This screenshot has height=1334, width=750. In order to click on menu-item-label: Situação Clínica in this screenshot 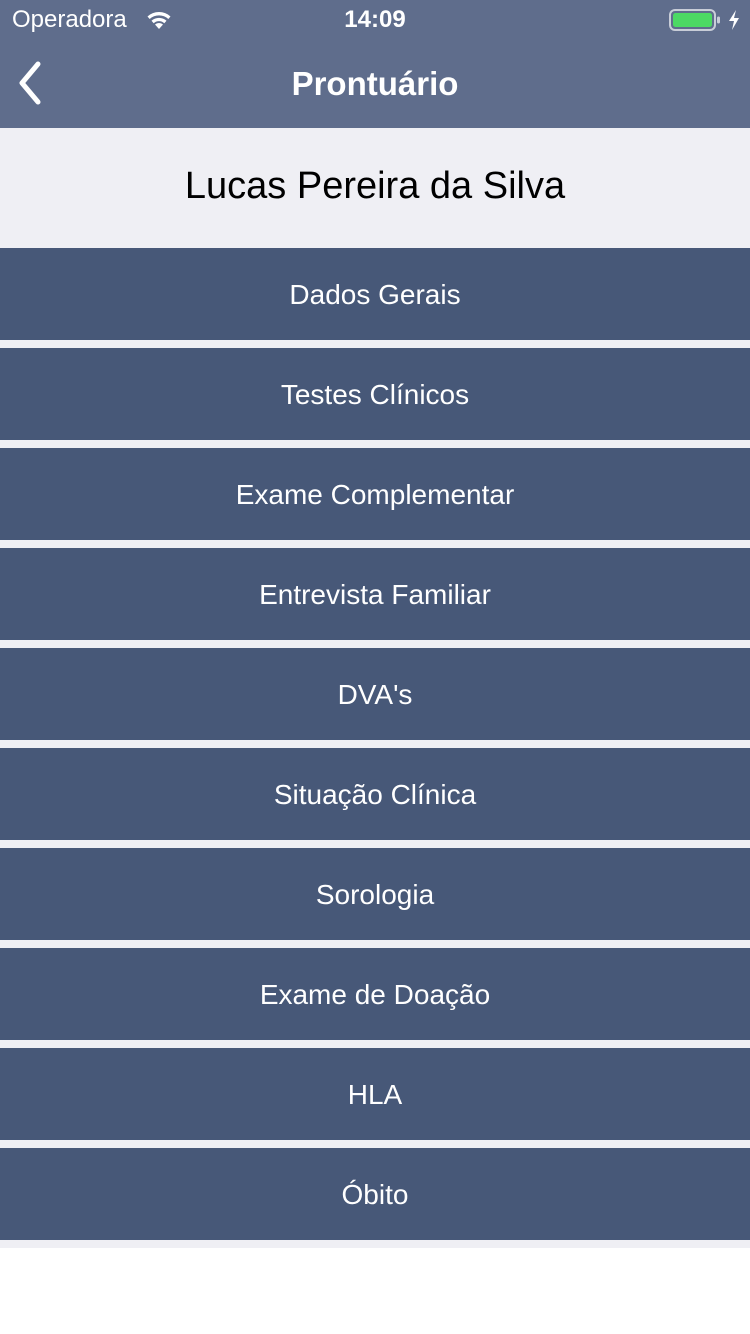, I will do `click(375, 794)`.